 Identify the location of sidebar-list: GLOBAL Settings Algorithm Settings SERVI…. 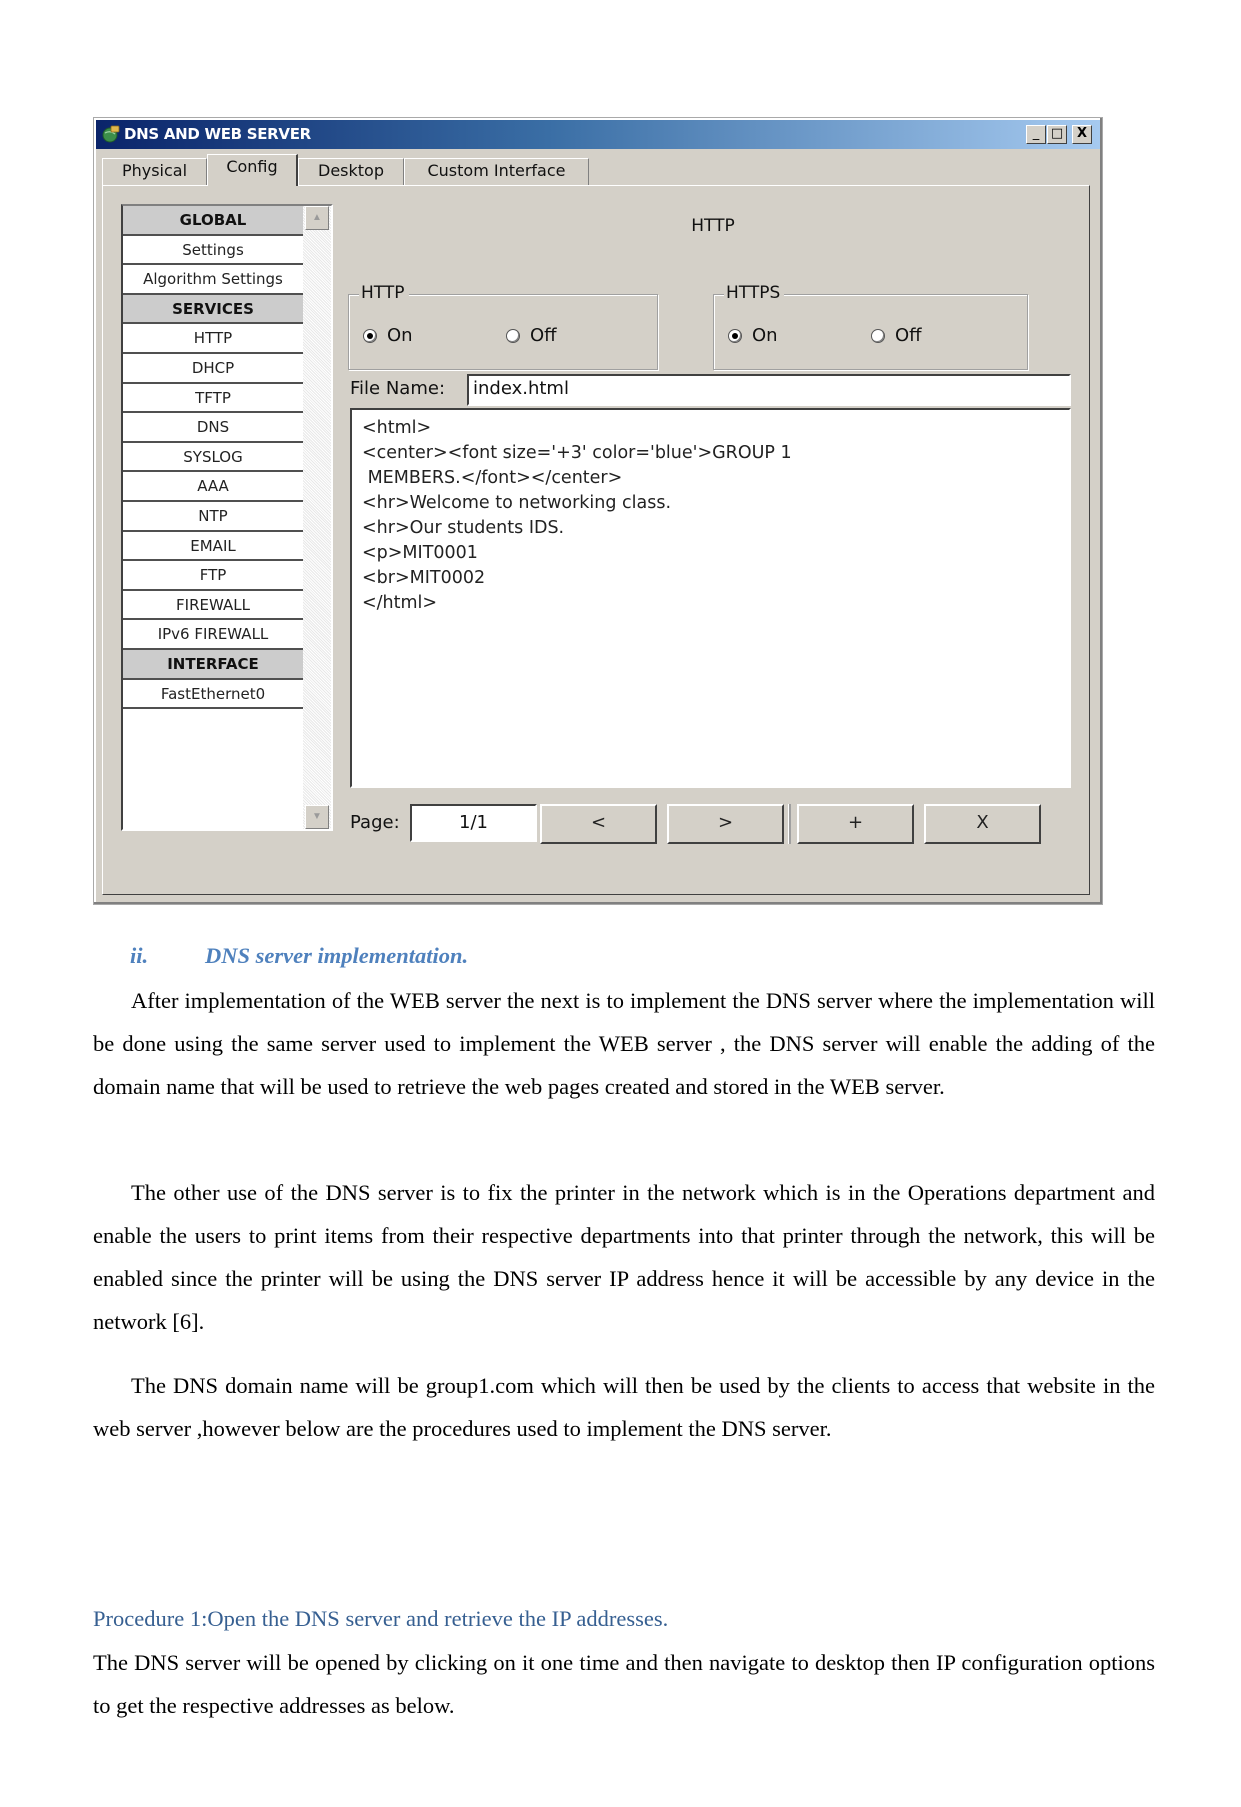
(213, 458).